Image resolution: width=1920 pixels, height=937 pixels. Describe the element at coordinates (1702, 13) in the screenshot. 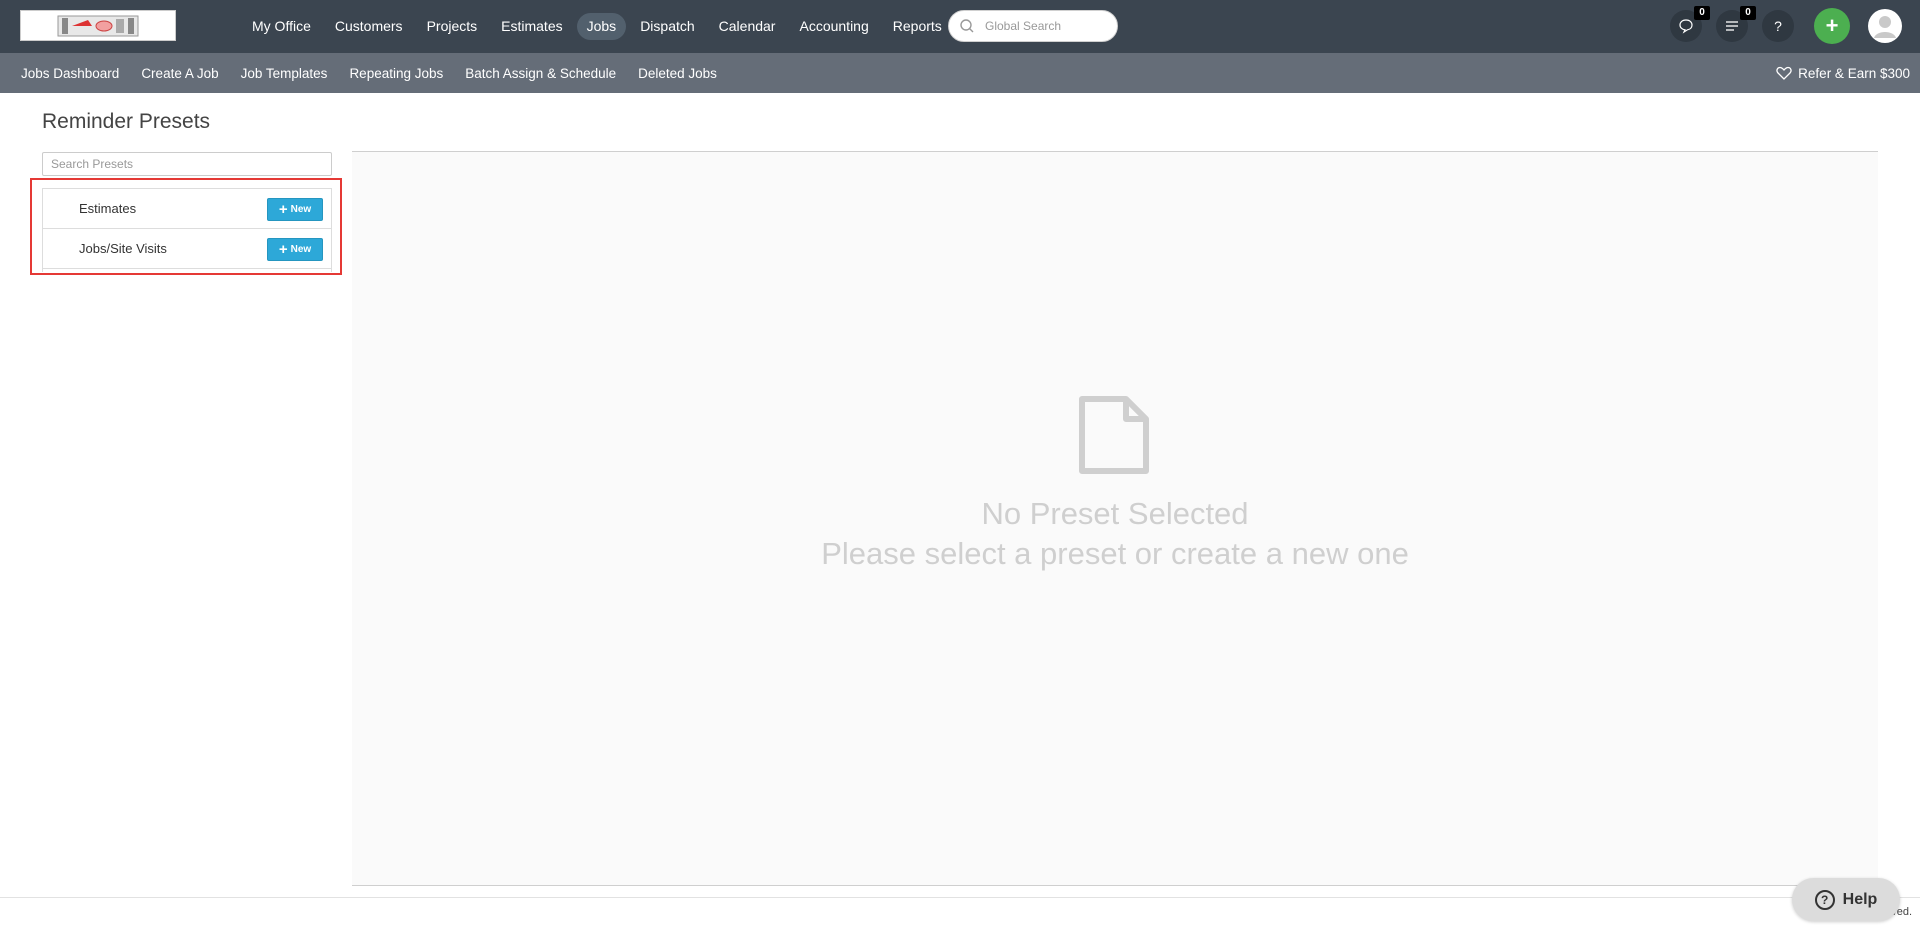

I see `chat-count-badge: 0` at that location.